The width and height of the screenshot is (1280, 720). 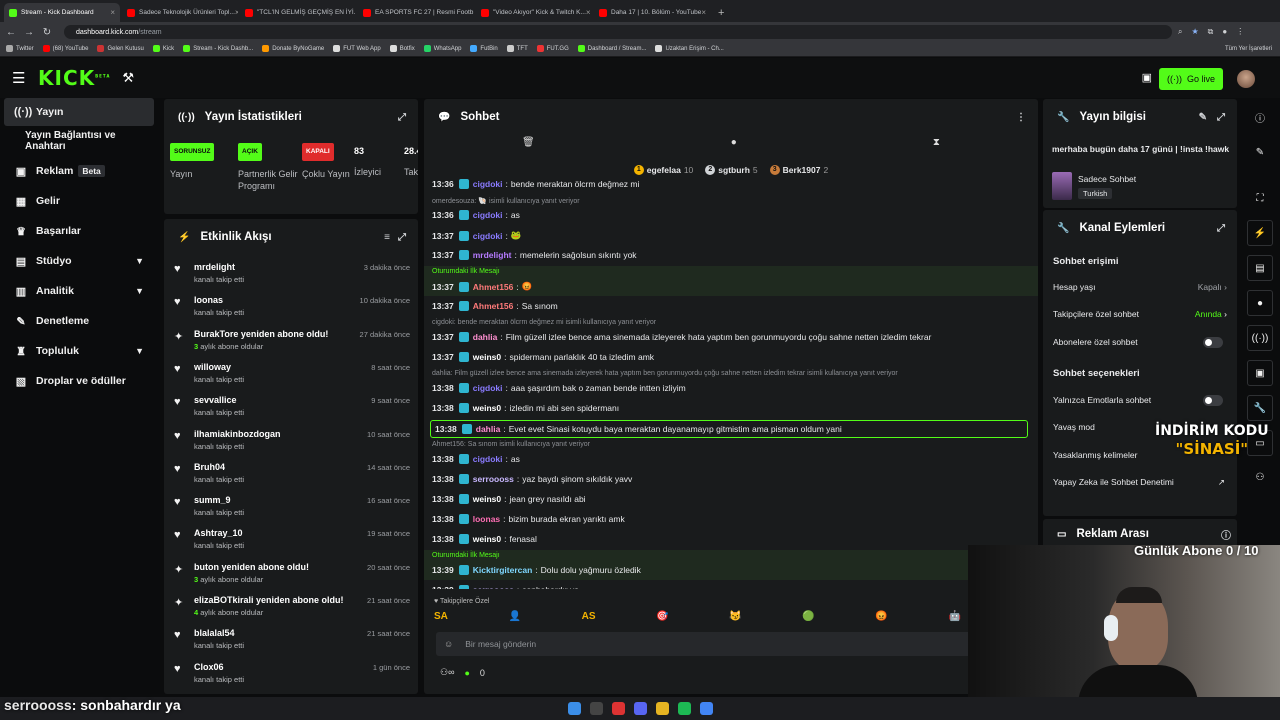 What do you see at coordinates (1260, 198) in the screenshot?
I see `fullscreen-icon: ⛶` at bounding box center [1260, 198].